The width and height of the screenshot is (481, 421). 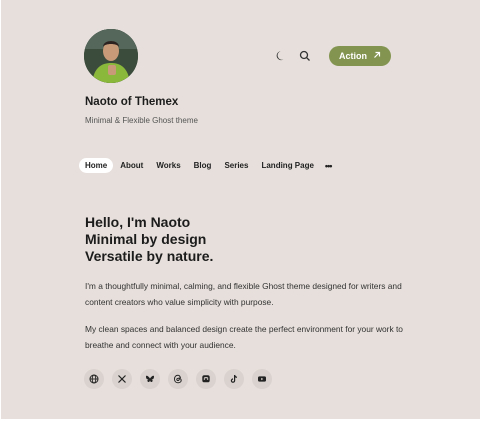 I want to click on nav-item-series: Series, so click(x=236, y=165).